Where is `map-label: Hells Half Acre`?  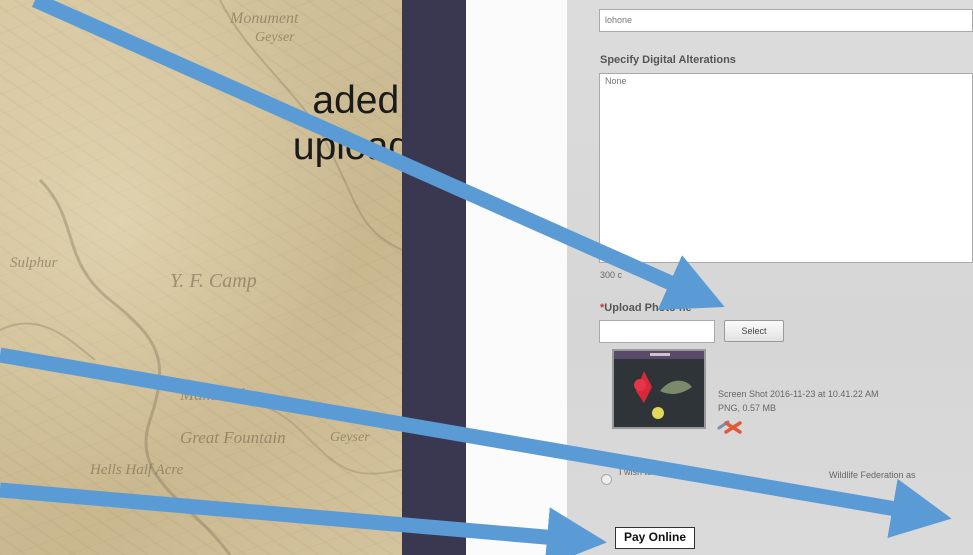
map-label: Hells Half Acre is located at coordinates (137, 470).